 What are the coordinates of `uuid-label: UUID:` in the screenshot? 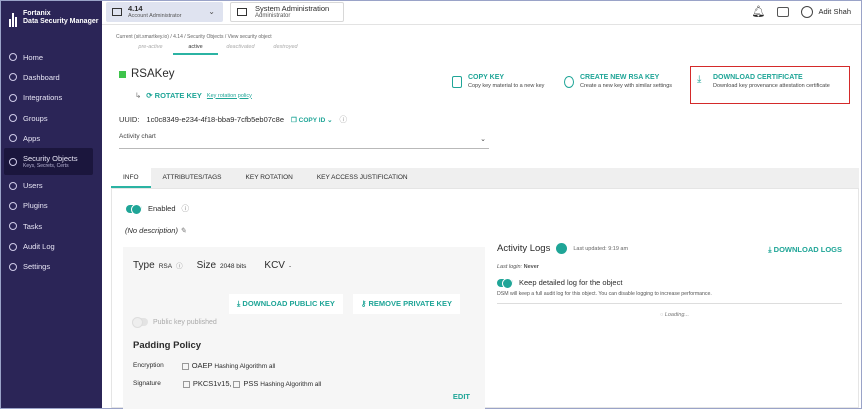 It's located at (129, 119).